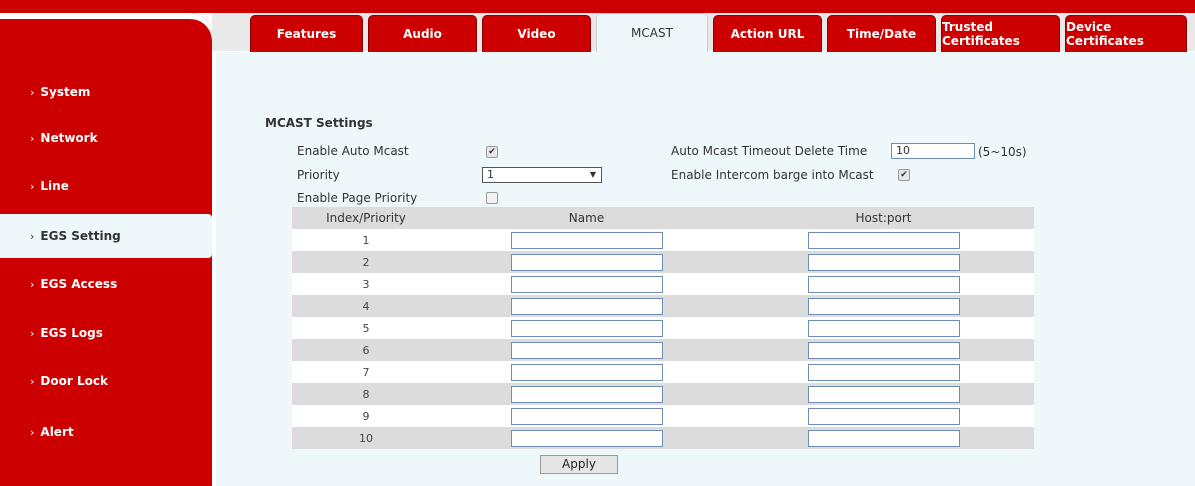  What do you see at coordinates (106, 138) in the screenshot?
I see `sidebar-item-network: › Network` at bounding box center [106, 138].